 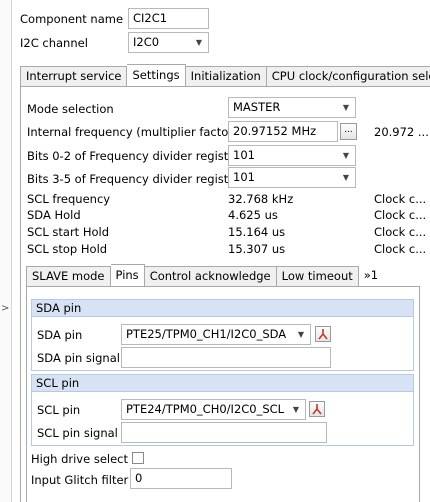 I want to click on scl-stop-hold-label: SCL stop Hold, so click(x=67, y=249).